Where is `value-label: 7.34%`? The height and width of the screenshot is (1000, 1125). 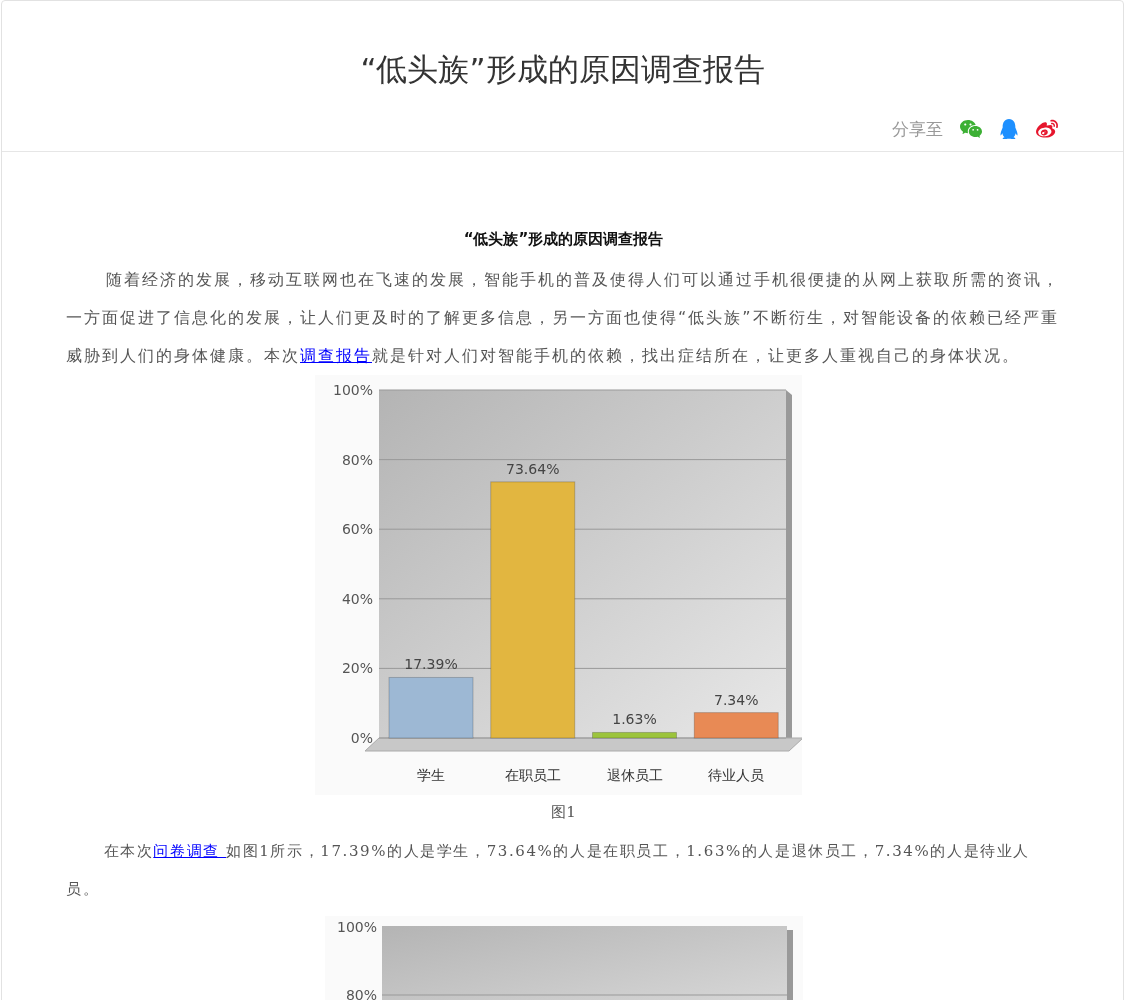 value-label: 7.34% is located at coordinates (736, 699).